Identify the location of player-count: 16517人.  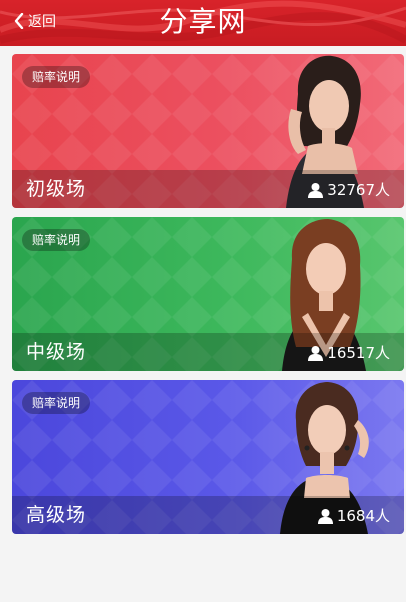
(349, 353).